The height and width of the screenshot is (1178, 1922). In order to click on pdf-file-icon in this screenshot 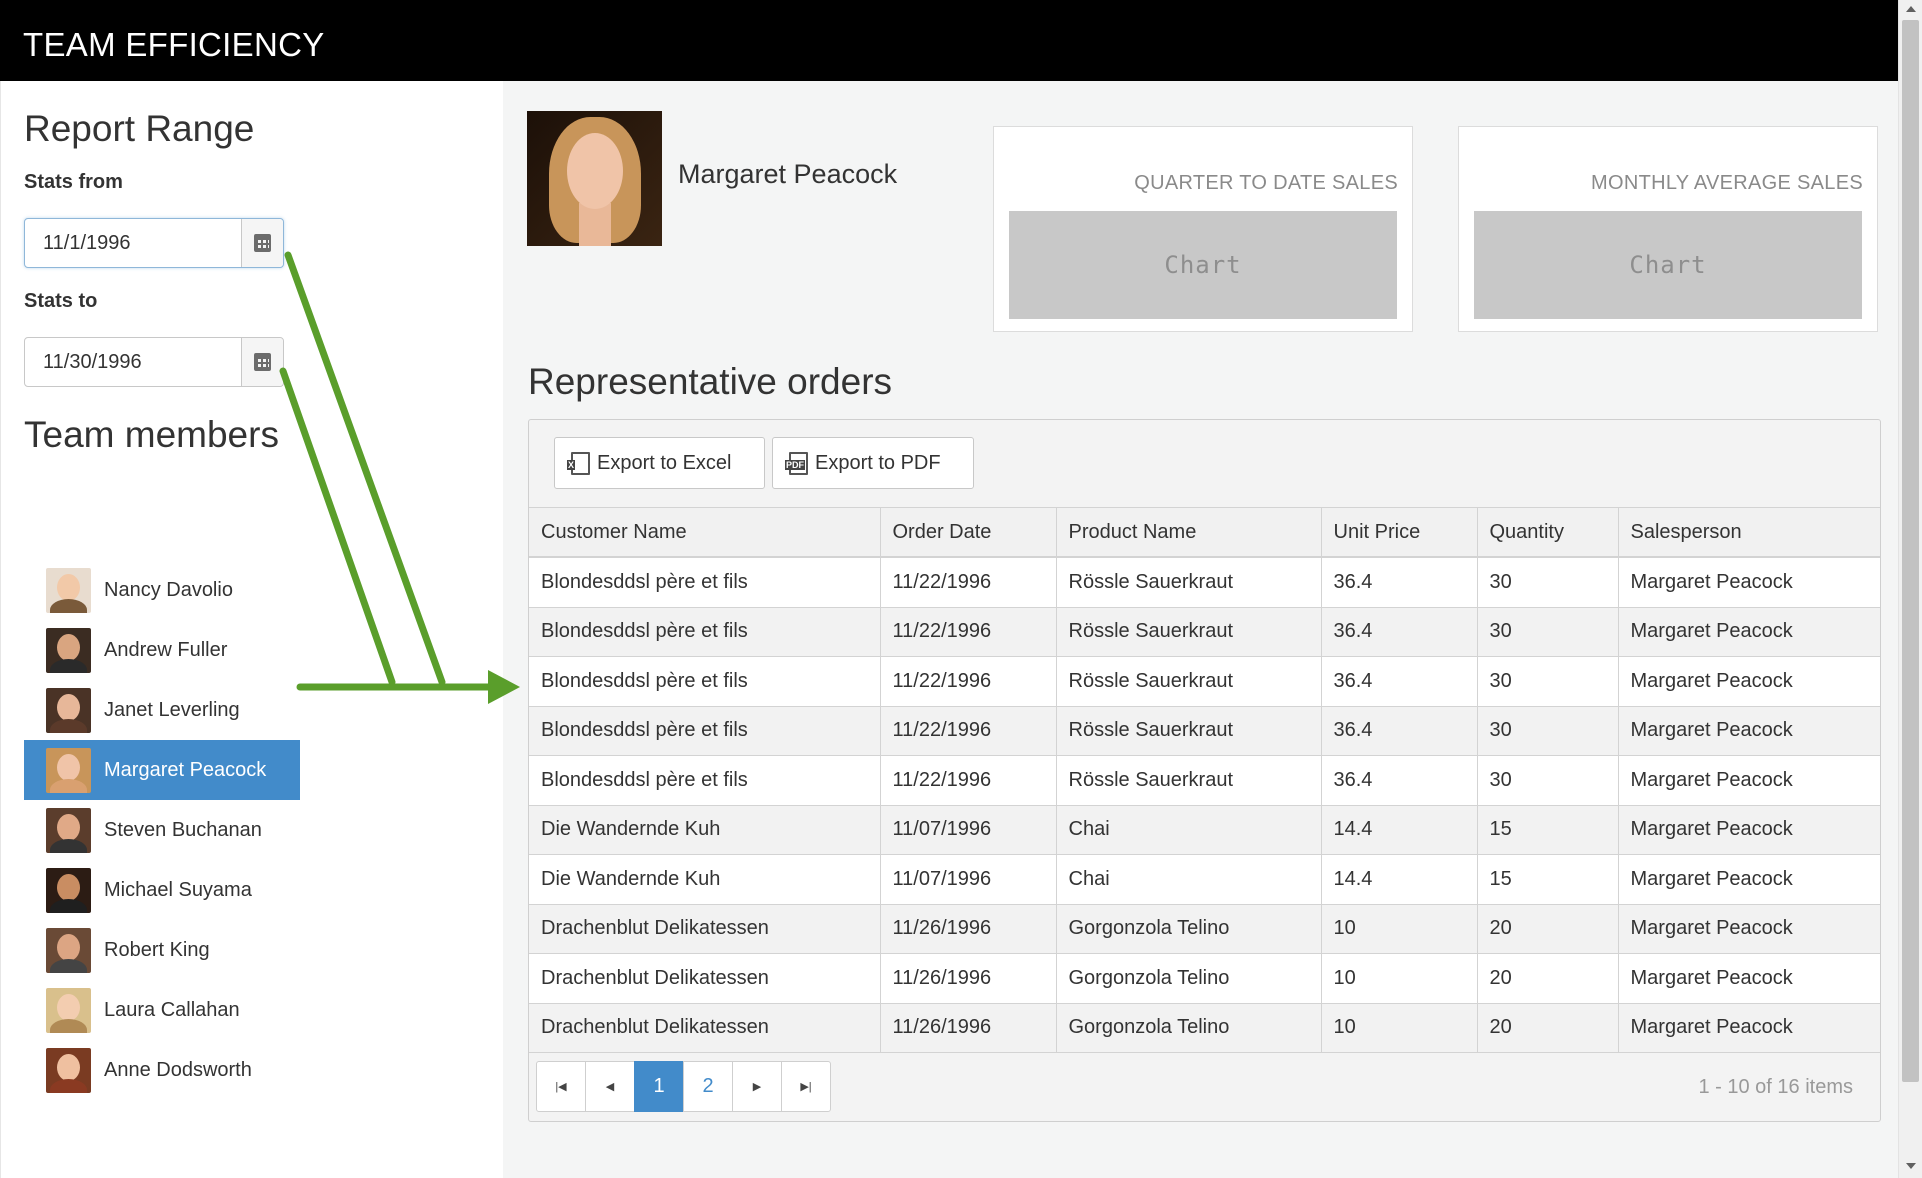, I will do `click(796, 463)`.